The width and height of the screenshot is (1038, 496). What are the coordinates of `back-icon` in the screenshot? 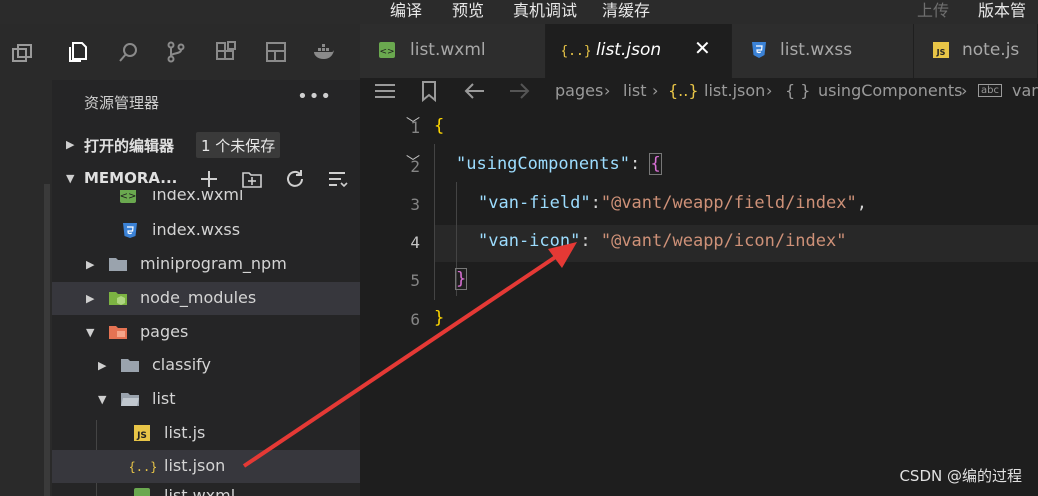 It's located at (475, 91).